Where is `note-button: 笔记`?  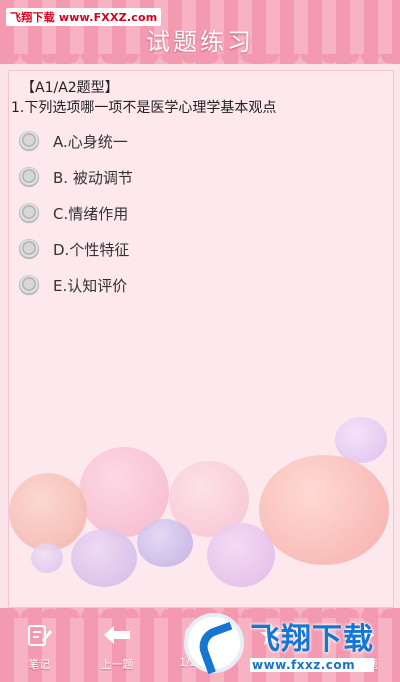 note-button: 笔记 is located at coordinates (39, 646).